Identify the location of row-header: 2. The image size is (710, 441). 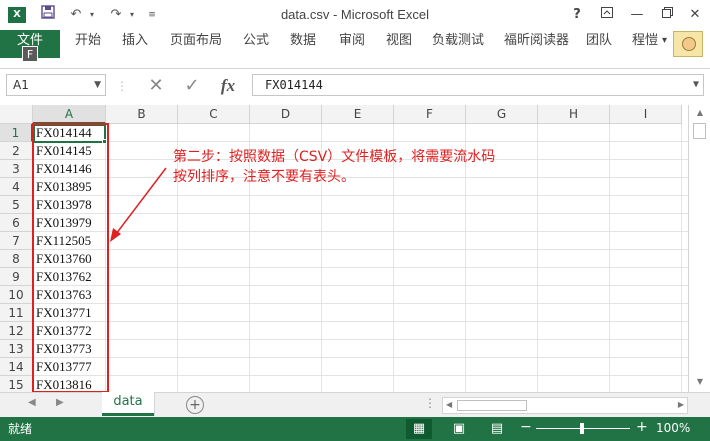
(16, 151).